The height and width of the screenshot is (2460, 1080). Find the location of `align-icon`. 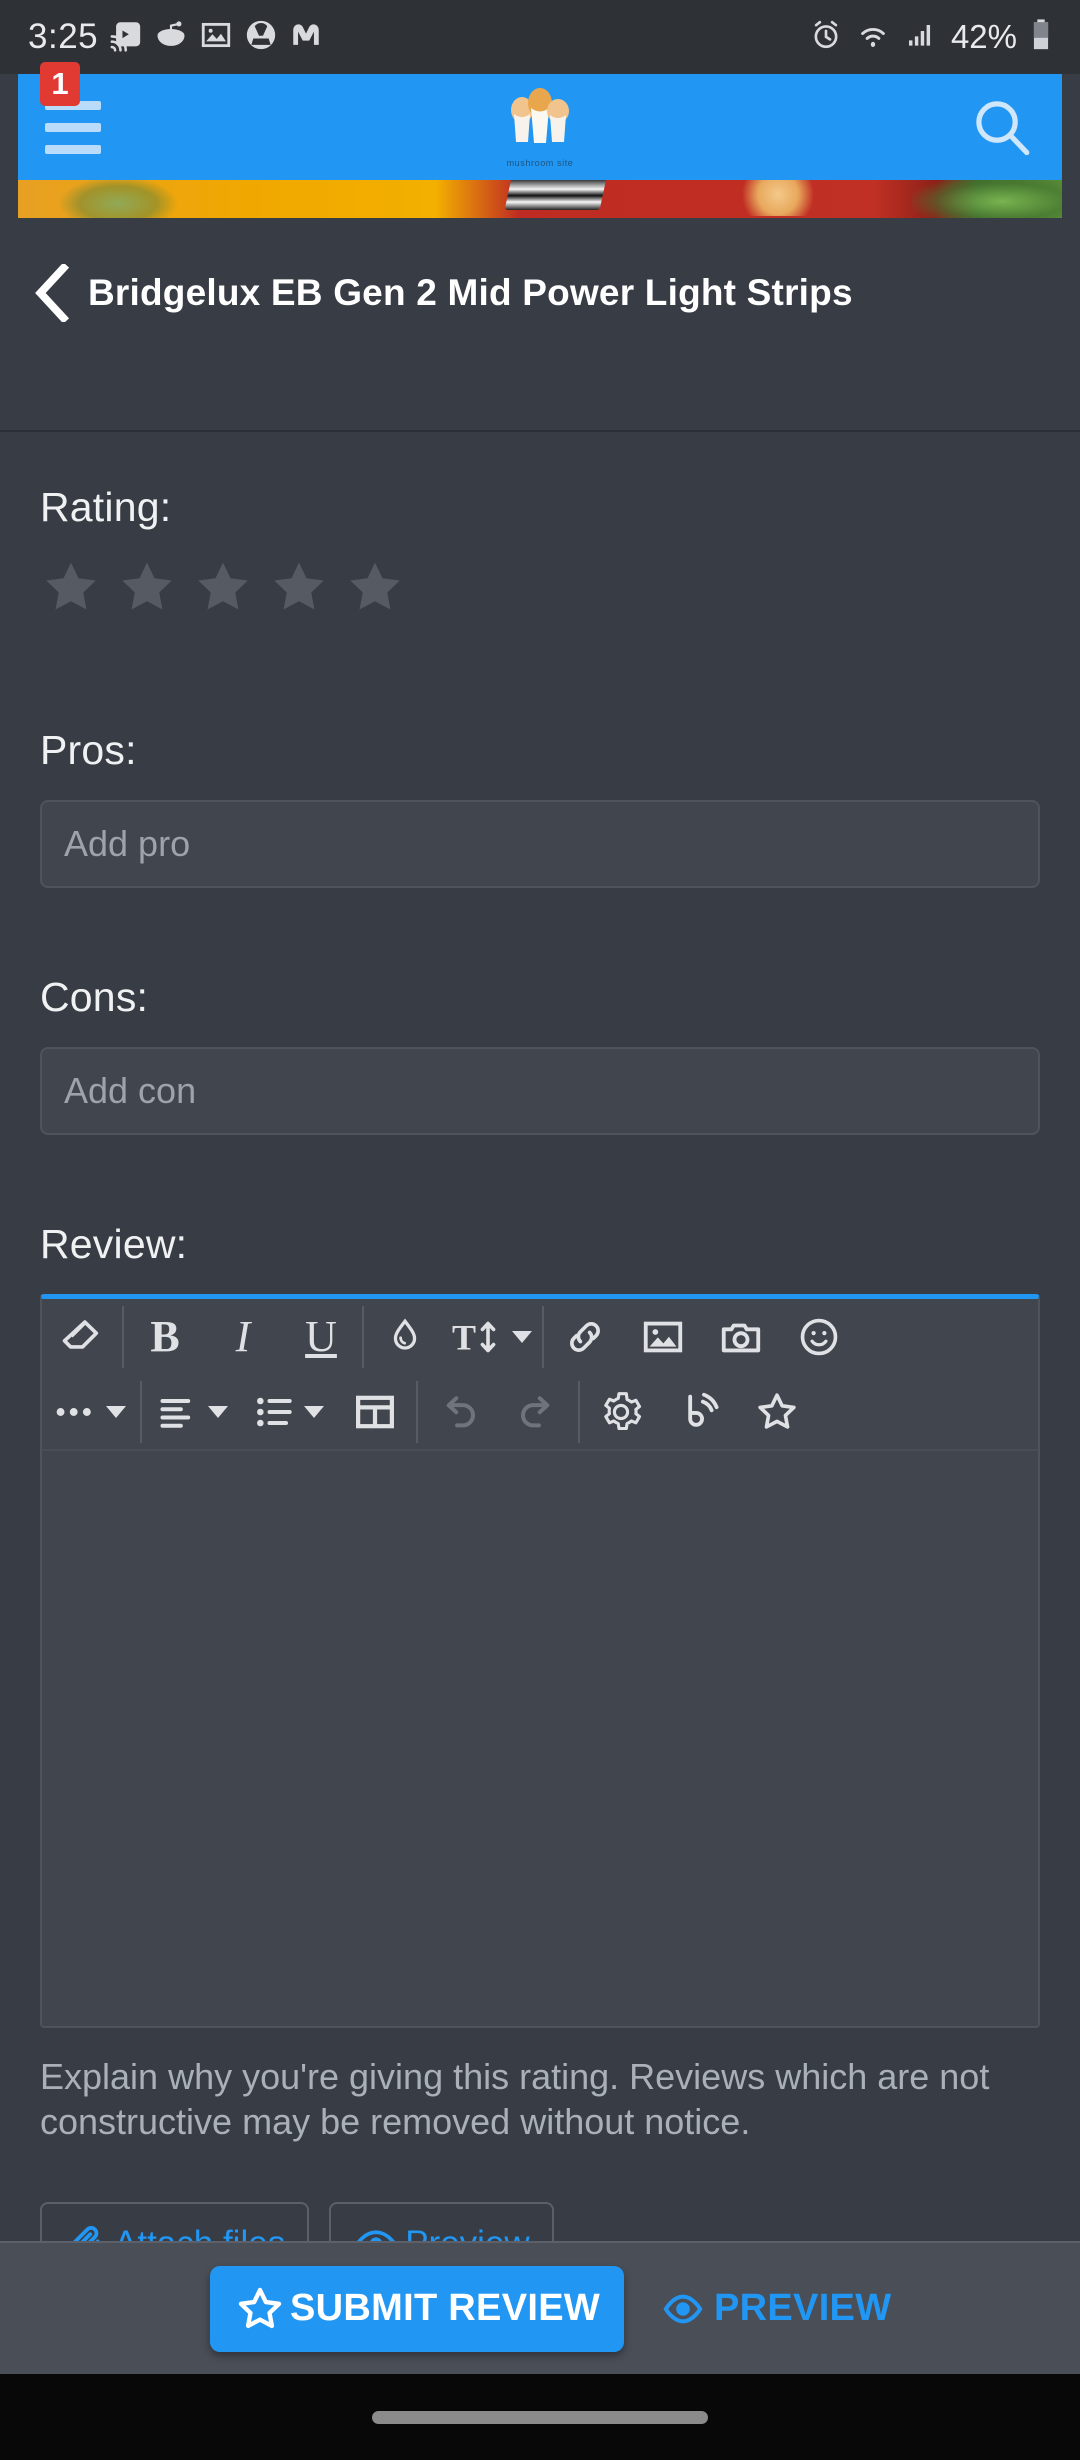

align-icon is located at coordinates (175, 1413).